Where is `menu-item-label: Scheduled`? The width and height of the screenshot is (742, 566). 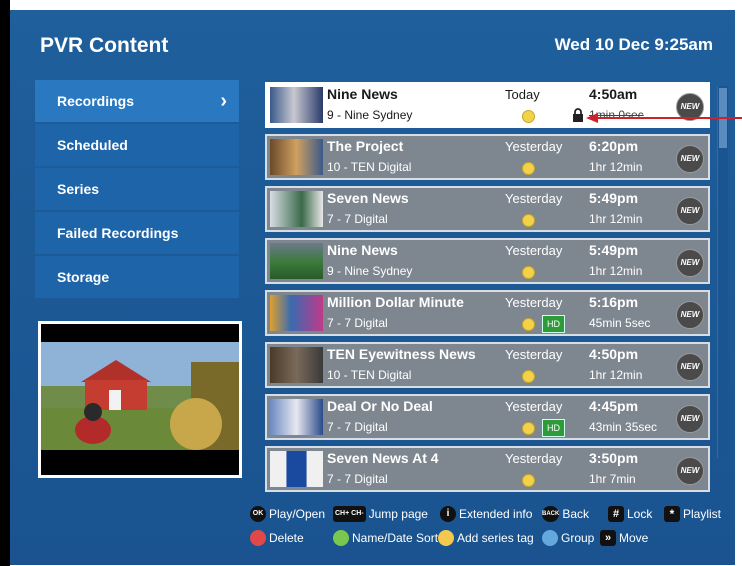
menu-item-label: Scheduled is located at coordinates (92, 145).